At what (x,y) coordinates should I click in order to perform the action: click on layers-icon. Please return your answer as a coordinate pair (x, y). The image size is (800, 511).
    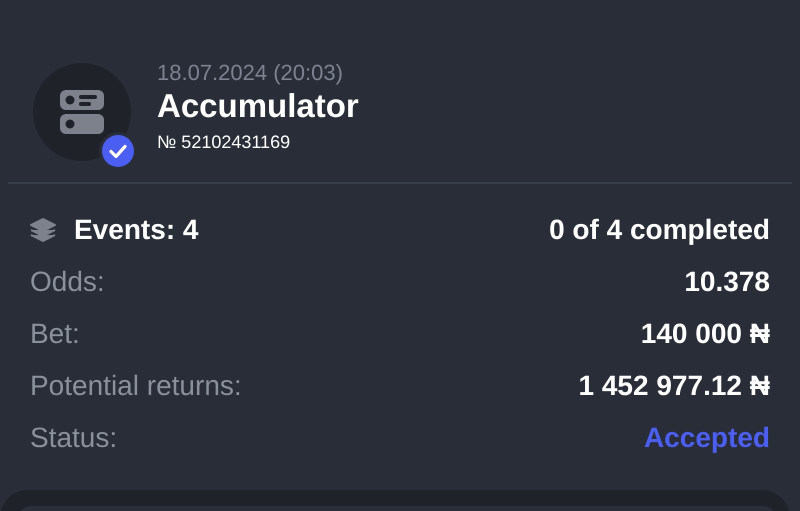
    Looking at the image, I should click on (43, 230).